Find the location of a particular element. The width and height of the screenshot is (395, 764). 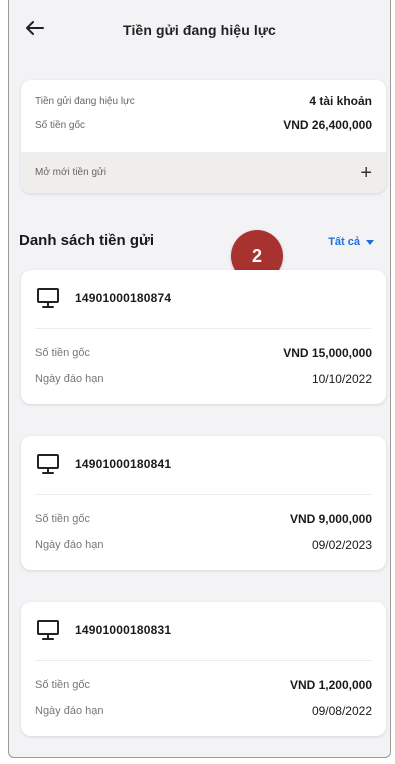

deposit-card-header: 14901000180841 is located at coordinates (103, 464).